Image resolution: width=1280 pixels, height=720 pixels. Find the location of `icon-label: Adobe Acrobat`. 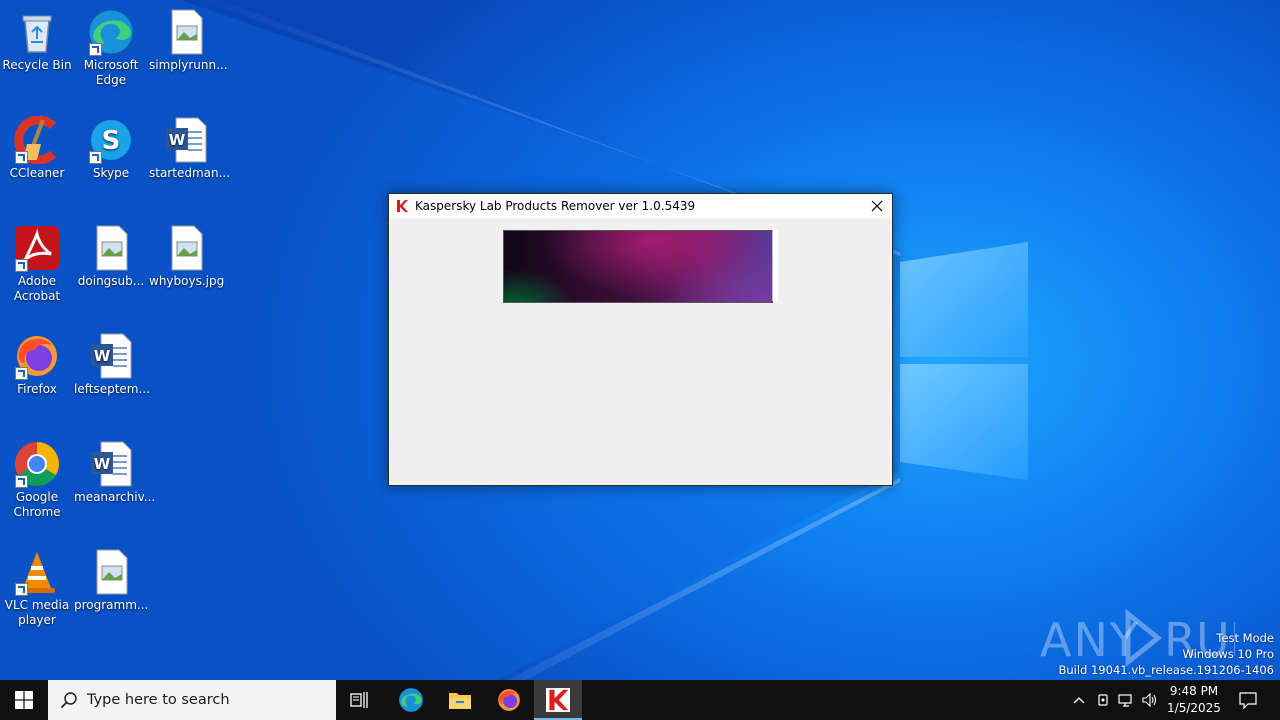

icon-label: Adobe Acrobat is located at coordinates (37, 288).